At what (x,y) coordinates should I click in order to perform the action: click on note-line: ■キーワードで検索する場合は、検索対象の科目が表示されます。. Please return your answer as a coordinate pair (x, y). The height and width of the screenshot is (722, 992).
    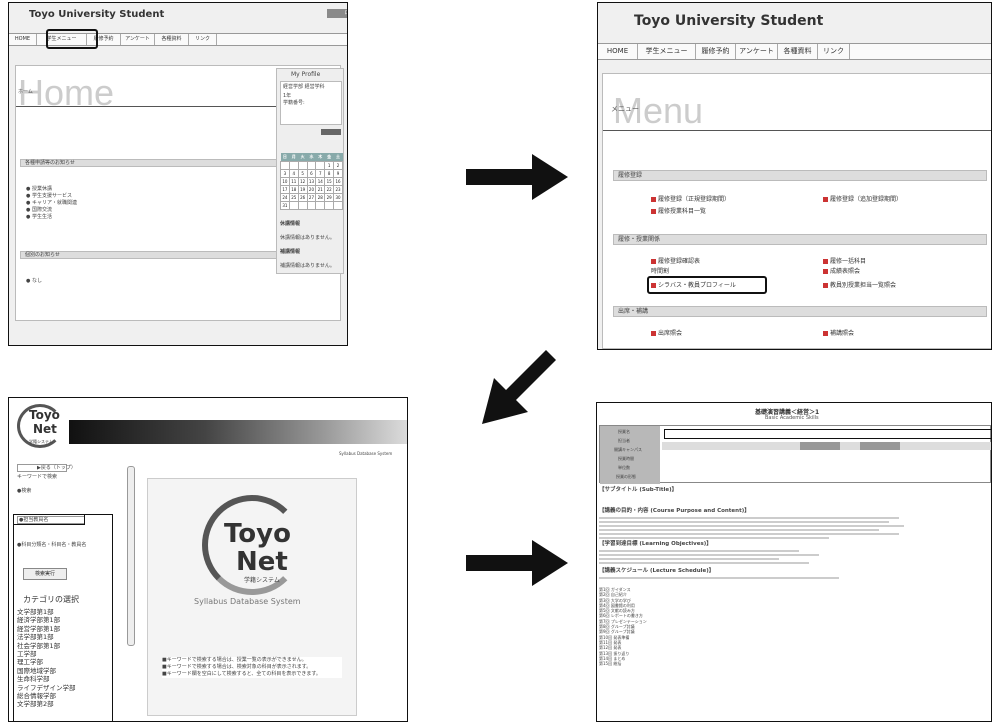
    Looking at the image, I should click on (237, 667).